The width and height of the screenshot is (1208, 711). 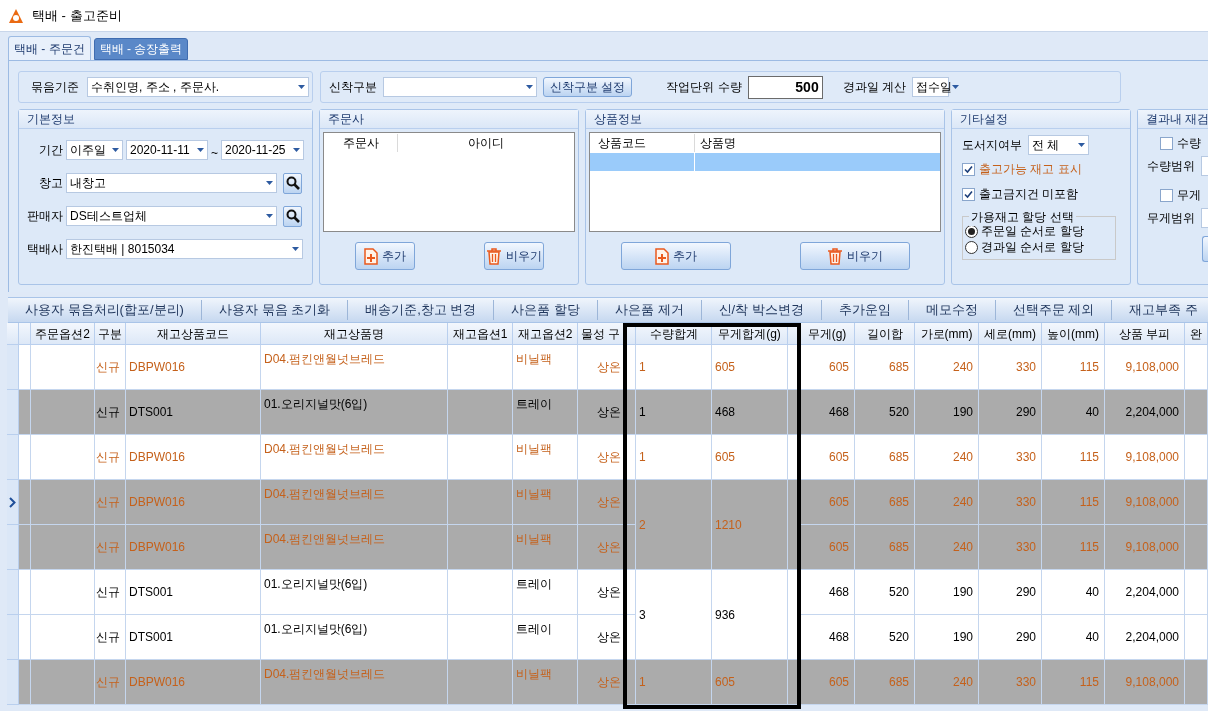 I want to click on quantity-field: 500, so click(x=785, y=87).